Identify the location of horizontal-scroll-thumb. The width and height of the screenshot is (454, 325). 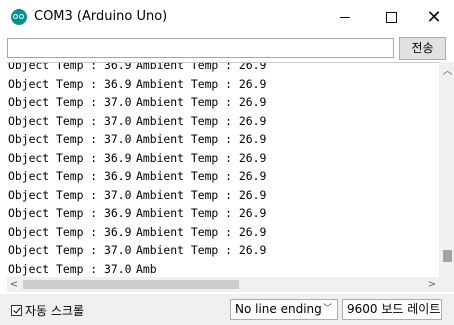
(131, 284).